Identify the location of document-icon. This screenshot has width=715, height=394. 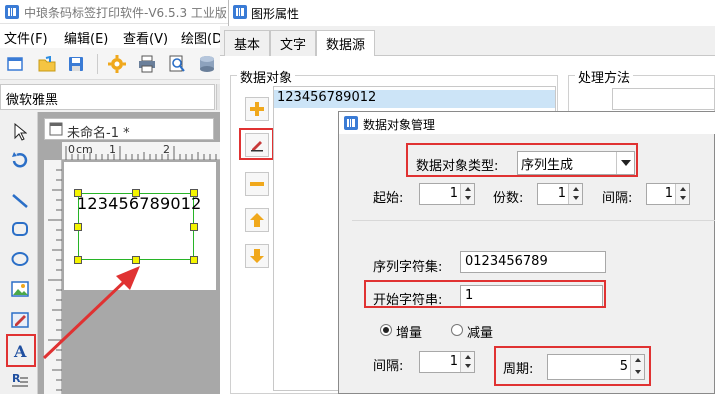
(56, 129).